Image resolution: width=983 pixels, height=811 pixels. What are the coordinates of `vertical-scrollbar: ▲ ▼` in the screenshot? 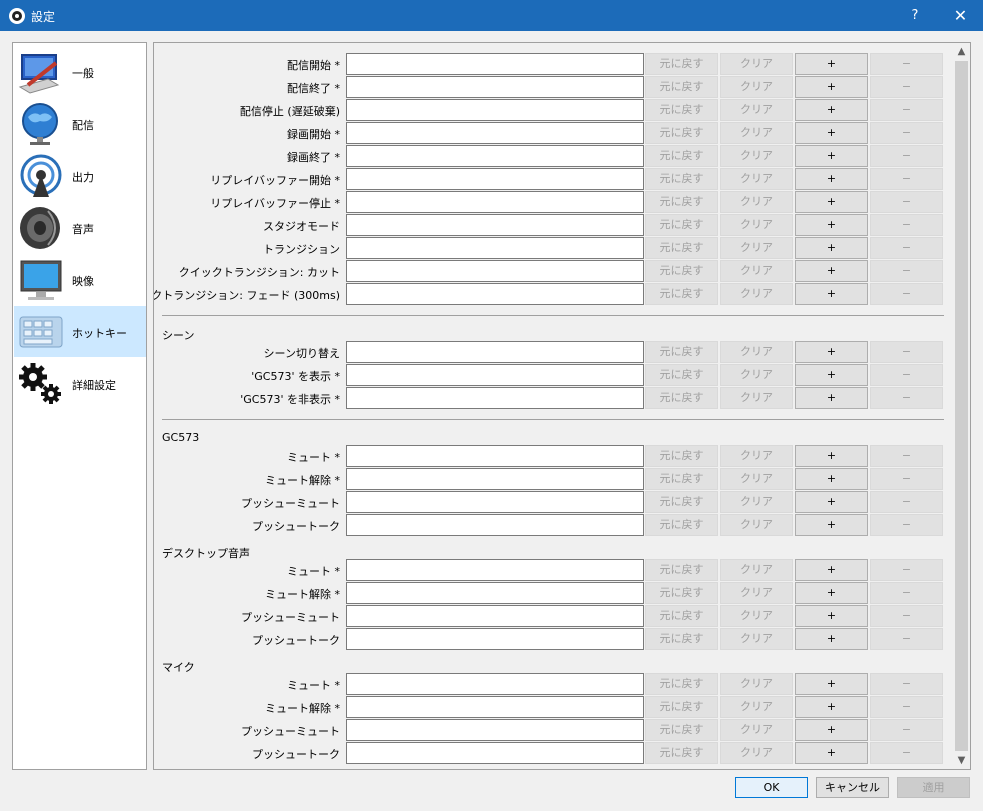 It's located at (961, 406).